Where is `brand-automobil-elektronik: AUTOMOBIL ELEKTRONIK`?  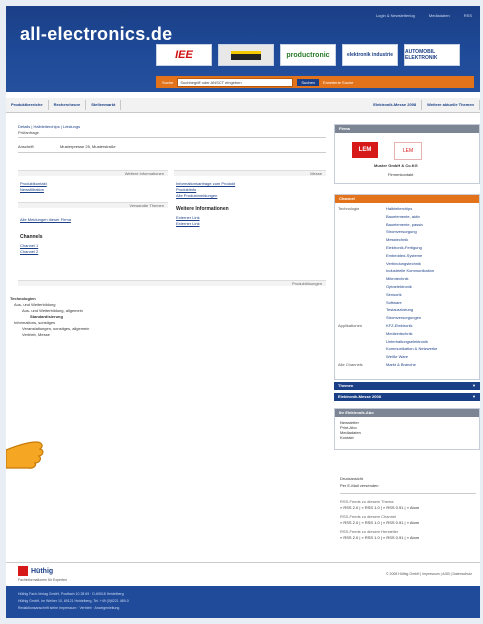 brand-automobil-elektronik: AUTOMOBIL ELEKTRONIK is located at coordinates (432, 55).